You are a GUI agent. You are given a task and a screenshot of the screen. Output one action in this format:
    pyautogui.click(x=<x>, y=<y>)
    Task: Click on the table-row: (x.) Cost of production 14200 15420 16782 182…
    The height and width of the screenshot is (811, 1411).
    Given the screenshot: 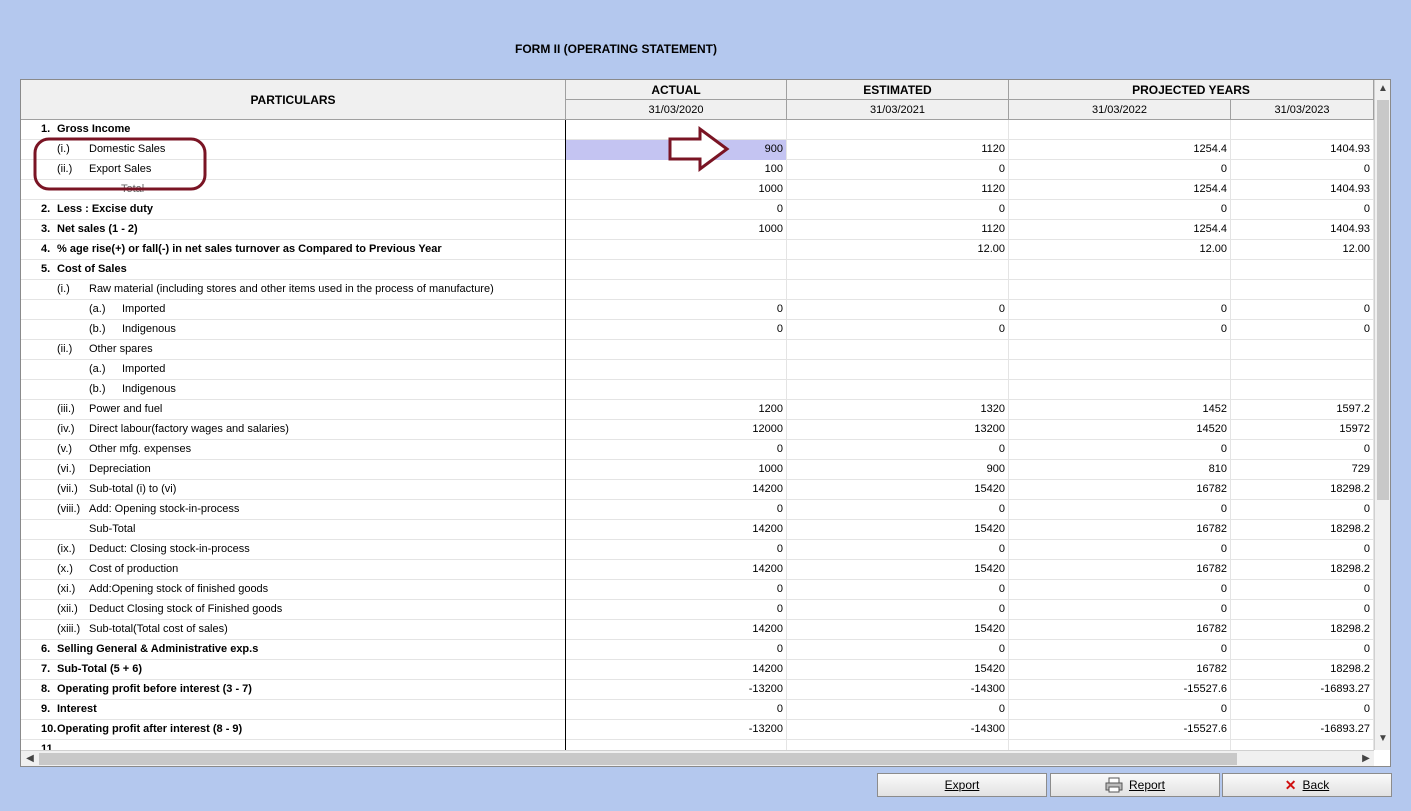 What is the action you would take?
    pyautogui.click(x=697, y=570)
    